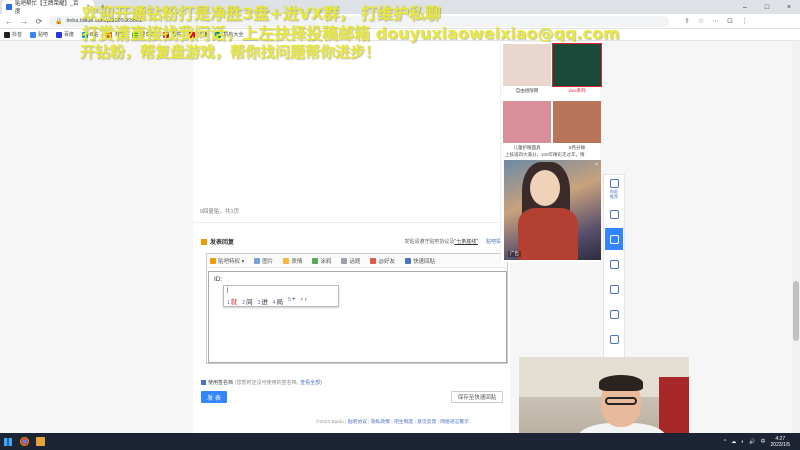 The height and width of the screenshot is (450, 800). I want to click on emoji-button: 表情, so click(292, 261).